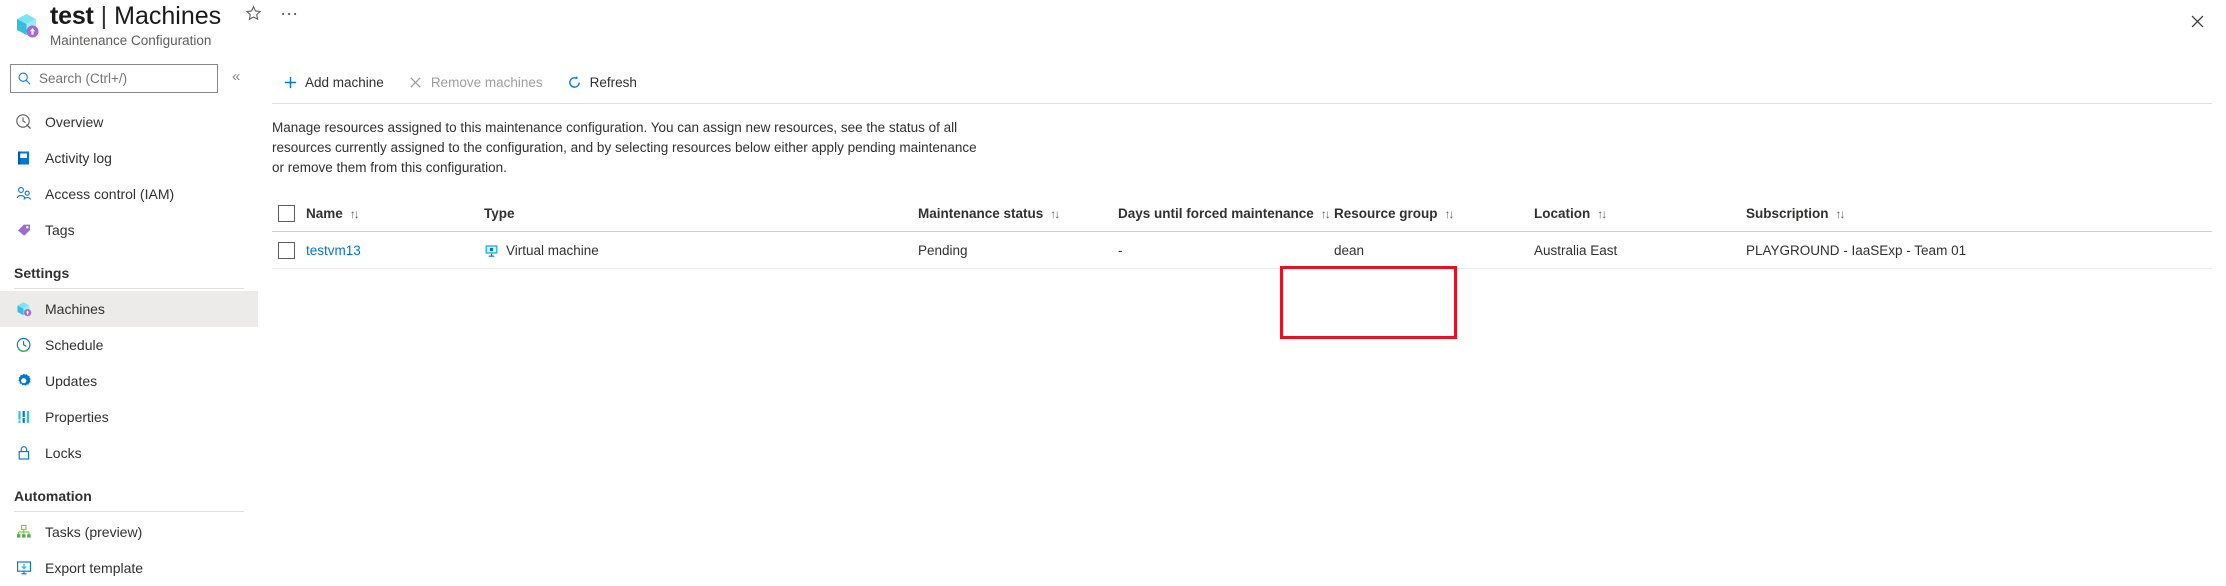 The height and width of the screenshot is (586, 2226). I want to click on sidebar-group-automation: Automation, so click(53, 496).